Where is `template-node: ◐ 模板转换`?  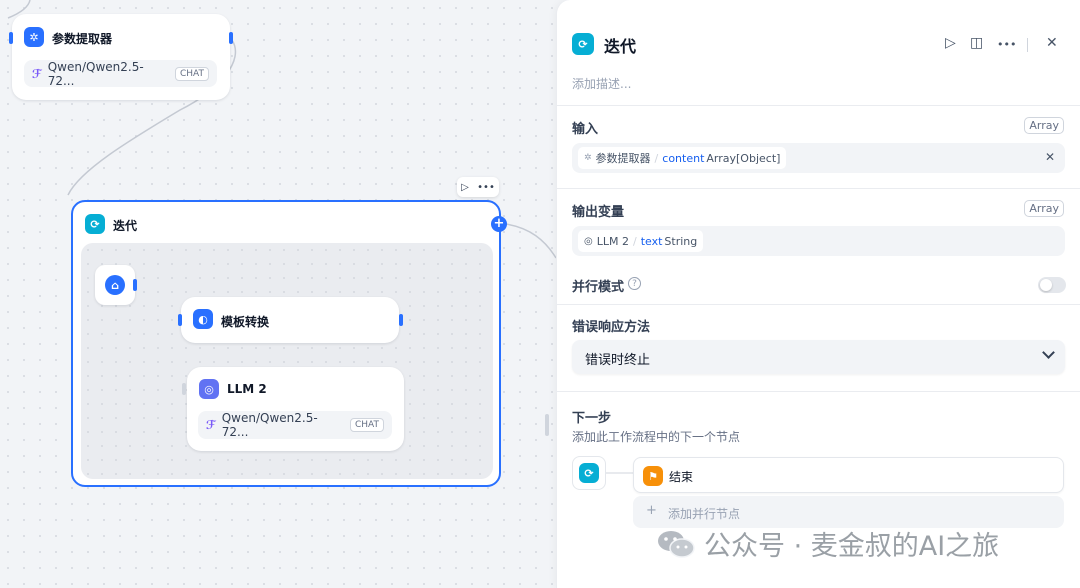 template-node: ◐ 模板转换 is located at coordinates (290, 320).